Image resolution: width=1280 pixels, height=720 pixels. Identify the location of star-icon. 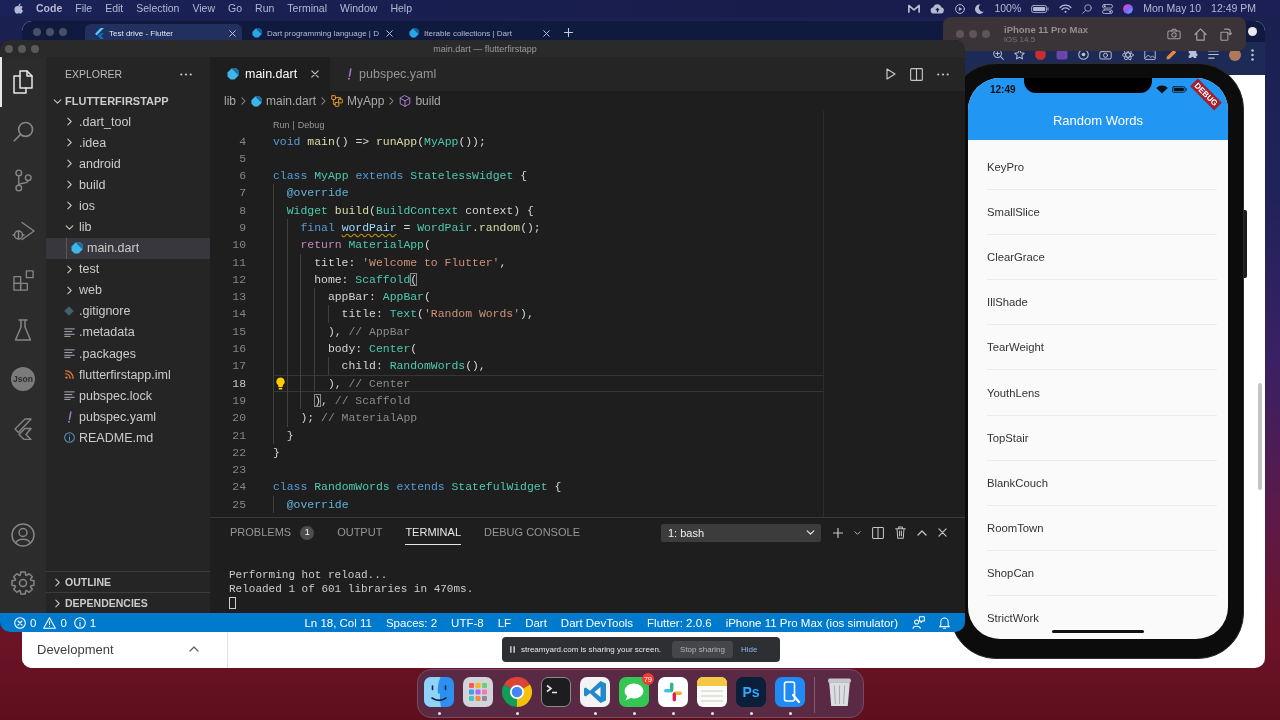
(1019, 54).